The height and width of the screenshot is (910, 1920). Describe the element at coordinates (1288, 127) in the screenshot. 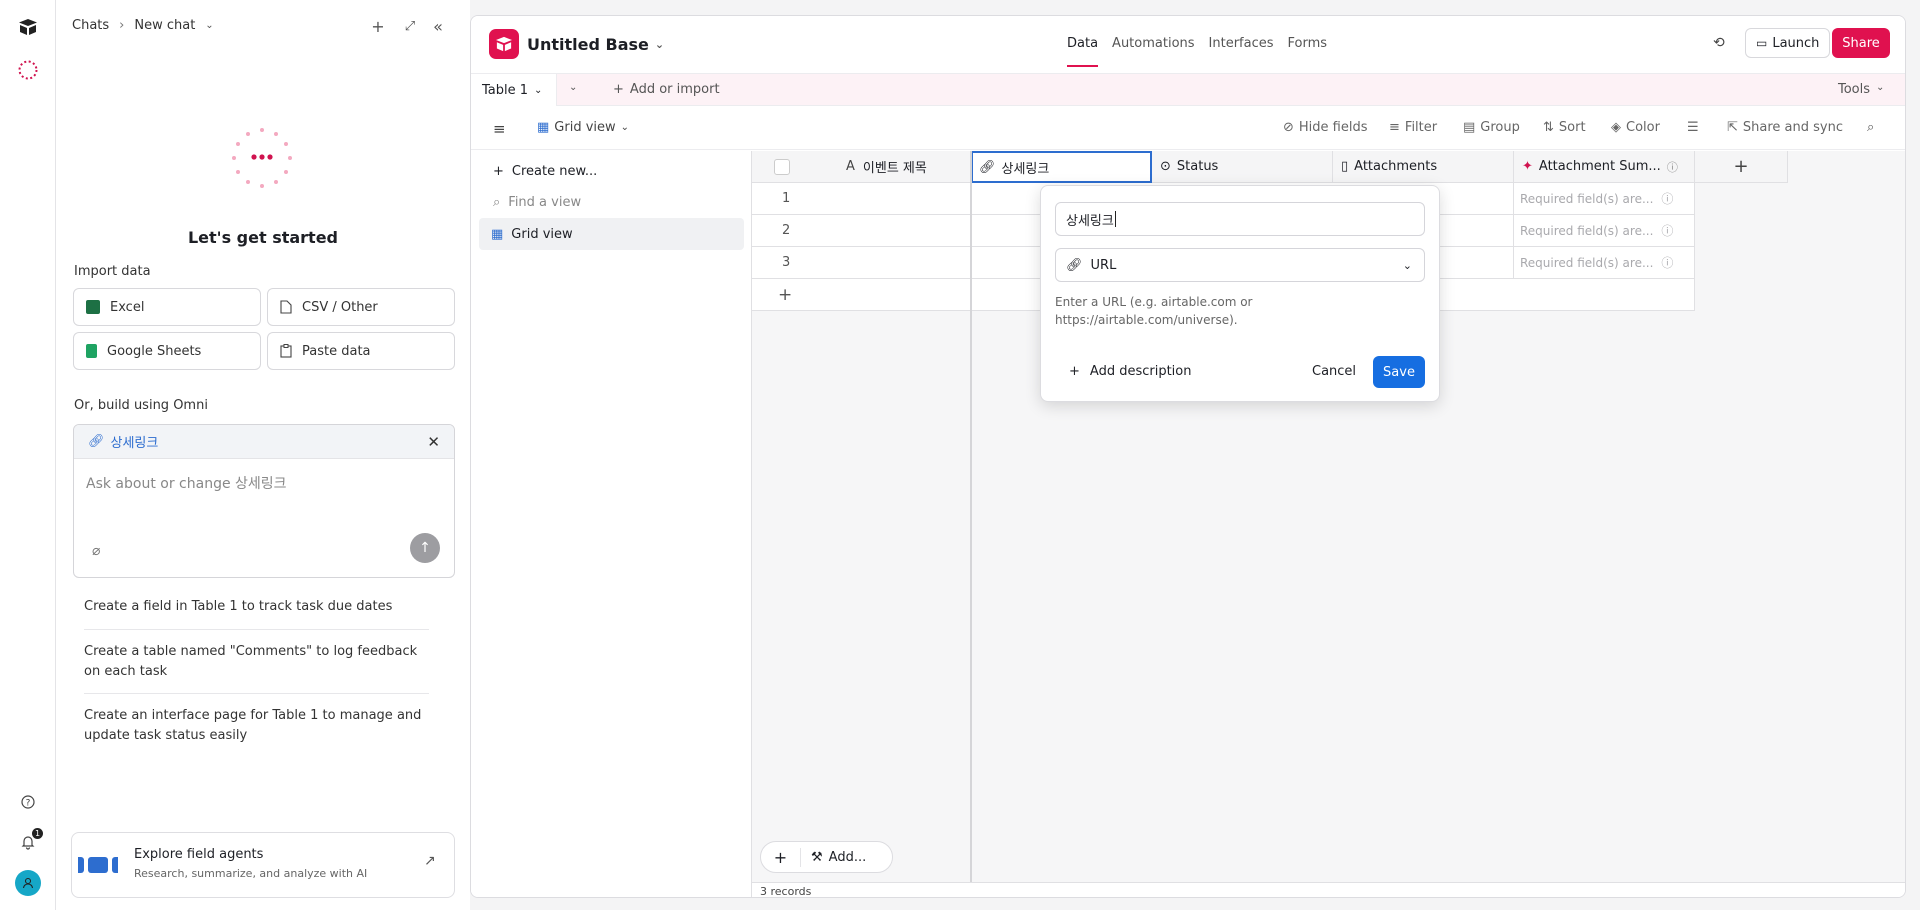

I see `eye-off-icon: ⊘` at that location.